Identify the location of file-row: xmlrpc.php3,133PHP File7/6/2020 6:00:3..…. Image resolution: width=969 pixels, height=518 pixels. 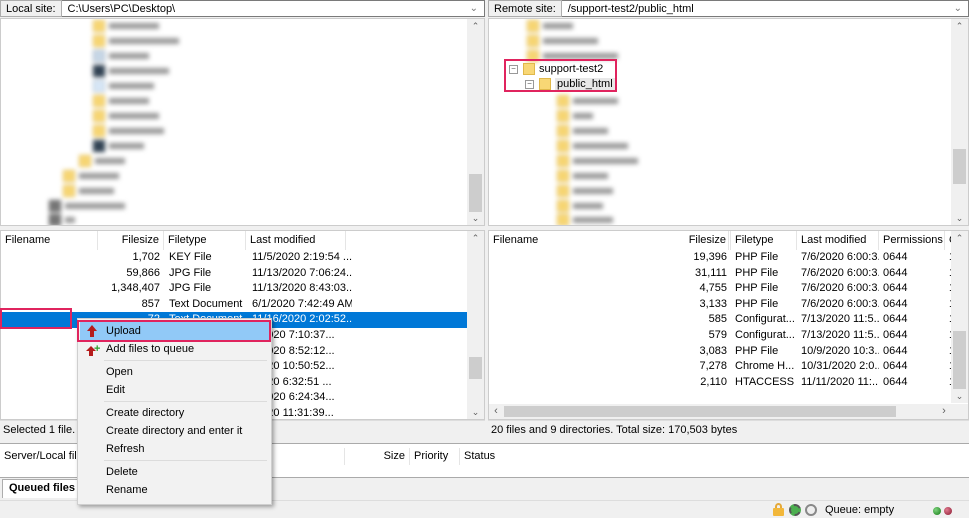
(723, 305).